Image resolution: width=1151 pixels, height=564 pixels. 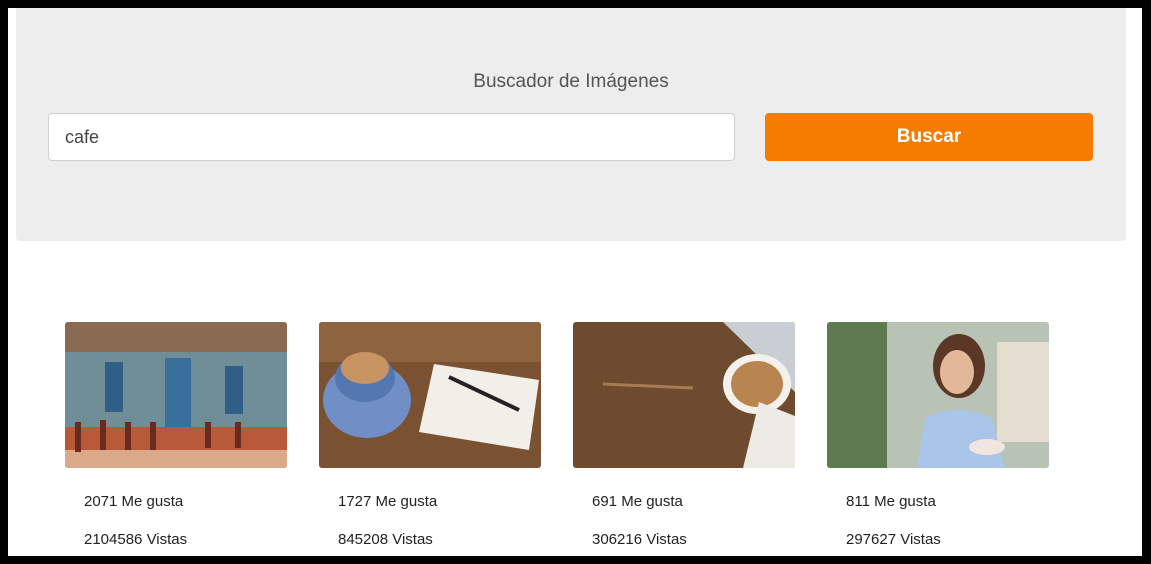 What do you see at coordinates (571, 81) in the screenshot?
I see `page-title: Buscador de Imágenes` at bounding box center [571, 81].